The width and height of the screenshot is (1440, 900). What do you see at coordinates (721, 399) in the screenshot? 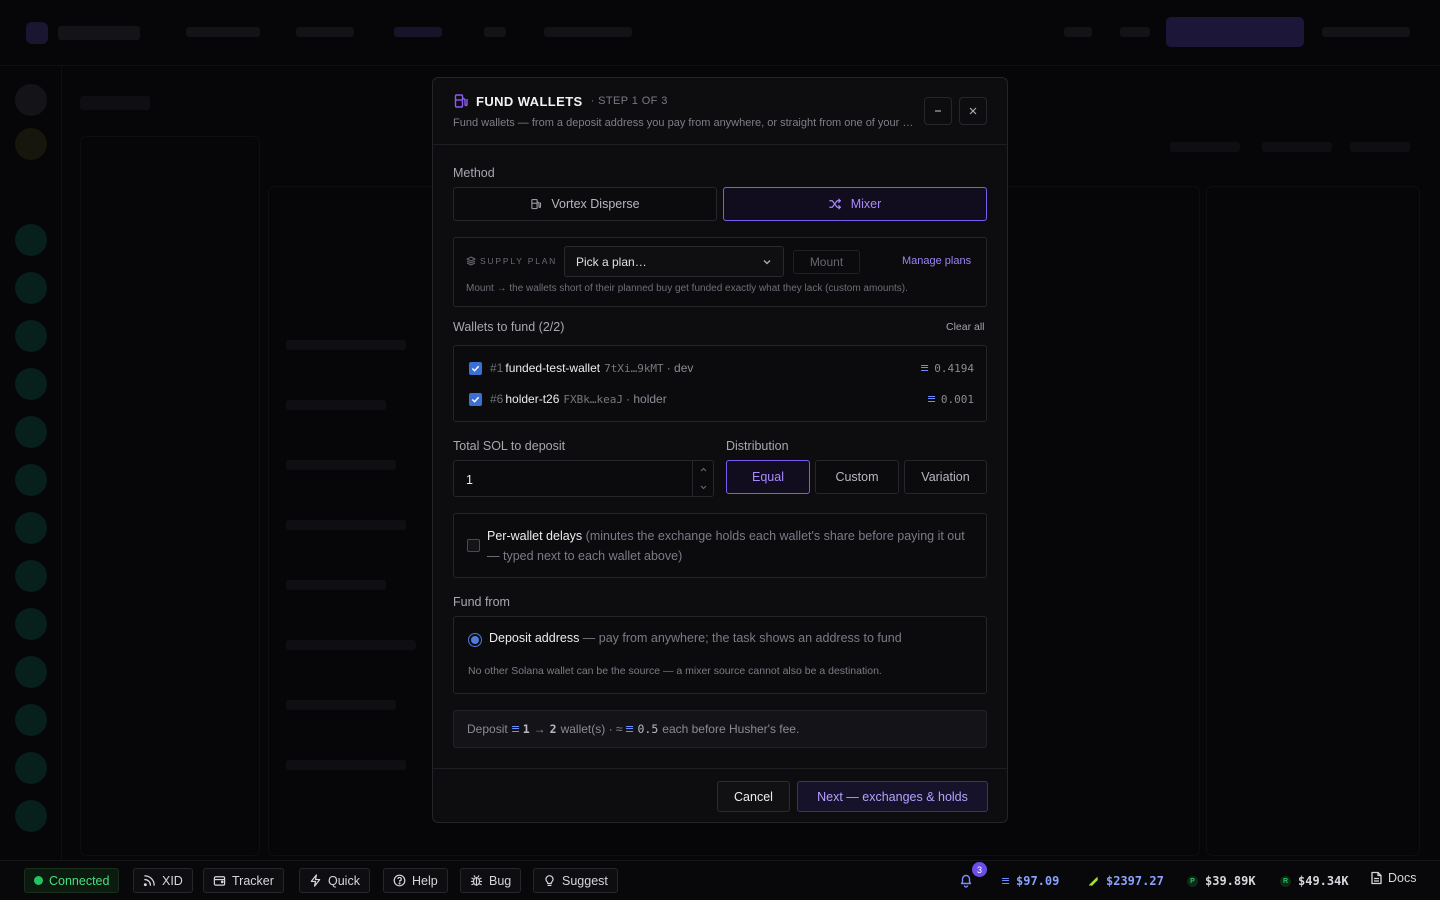
I see `wallet-row: #6 holder-t26 FXBk…keaJ · holder 0.001` at bounding box center [721, 399].